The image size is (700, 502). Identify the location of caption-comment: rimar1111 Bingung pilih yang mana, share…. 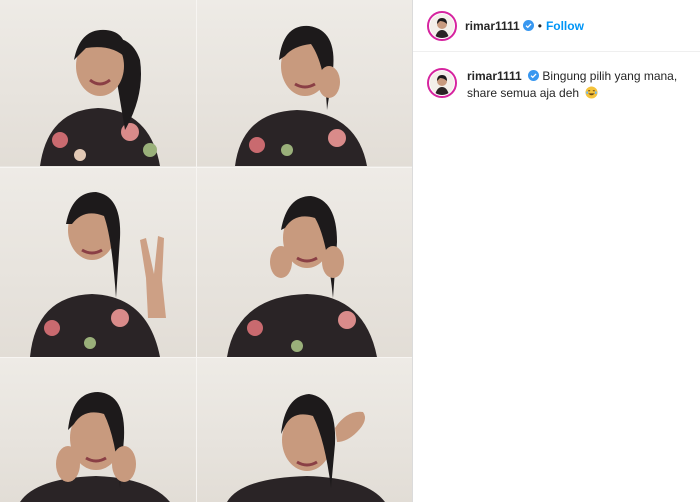
(556, 77).